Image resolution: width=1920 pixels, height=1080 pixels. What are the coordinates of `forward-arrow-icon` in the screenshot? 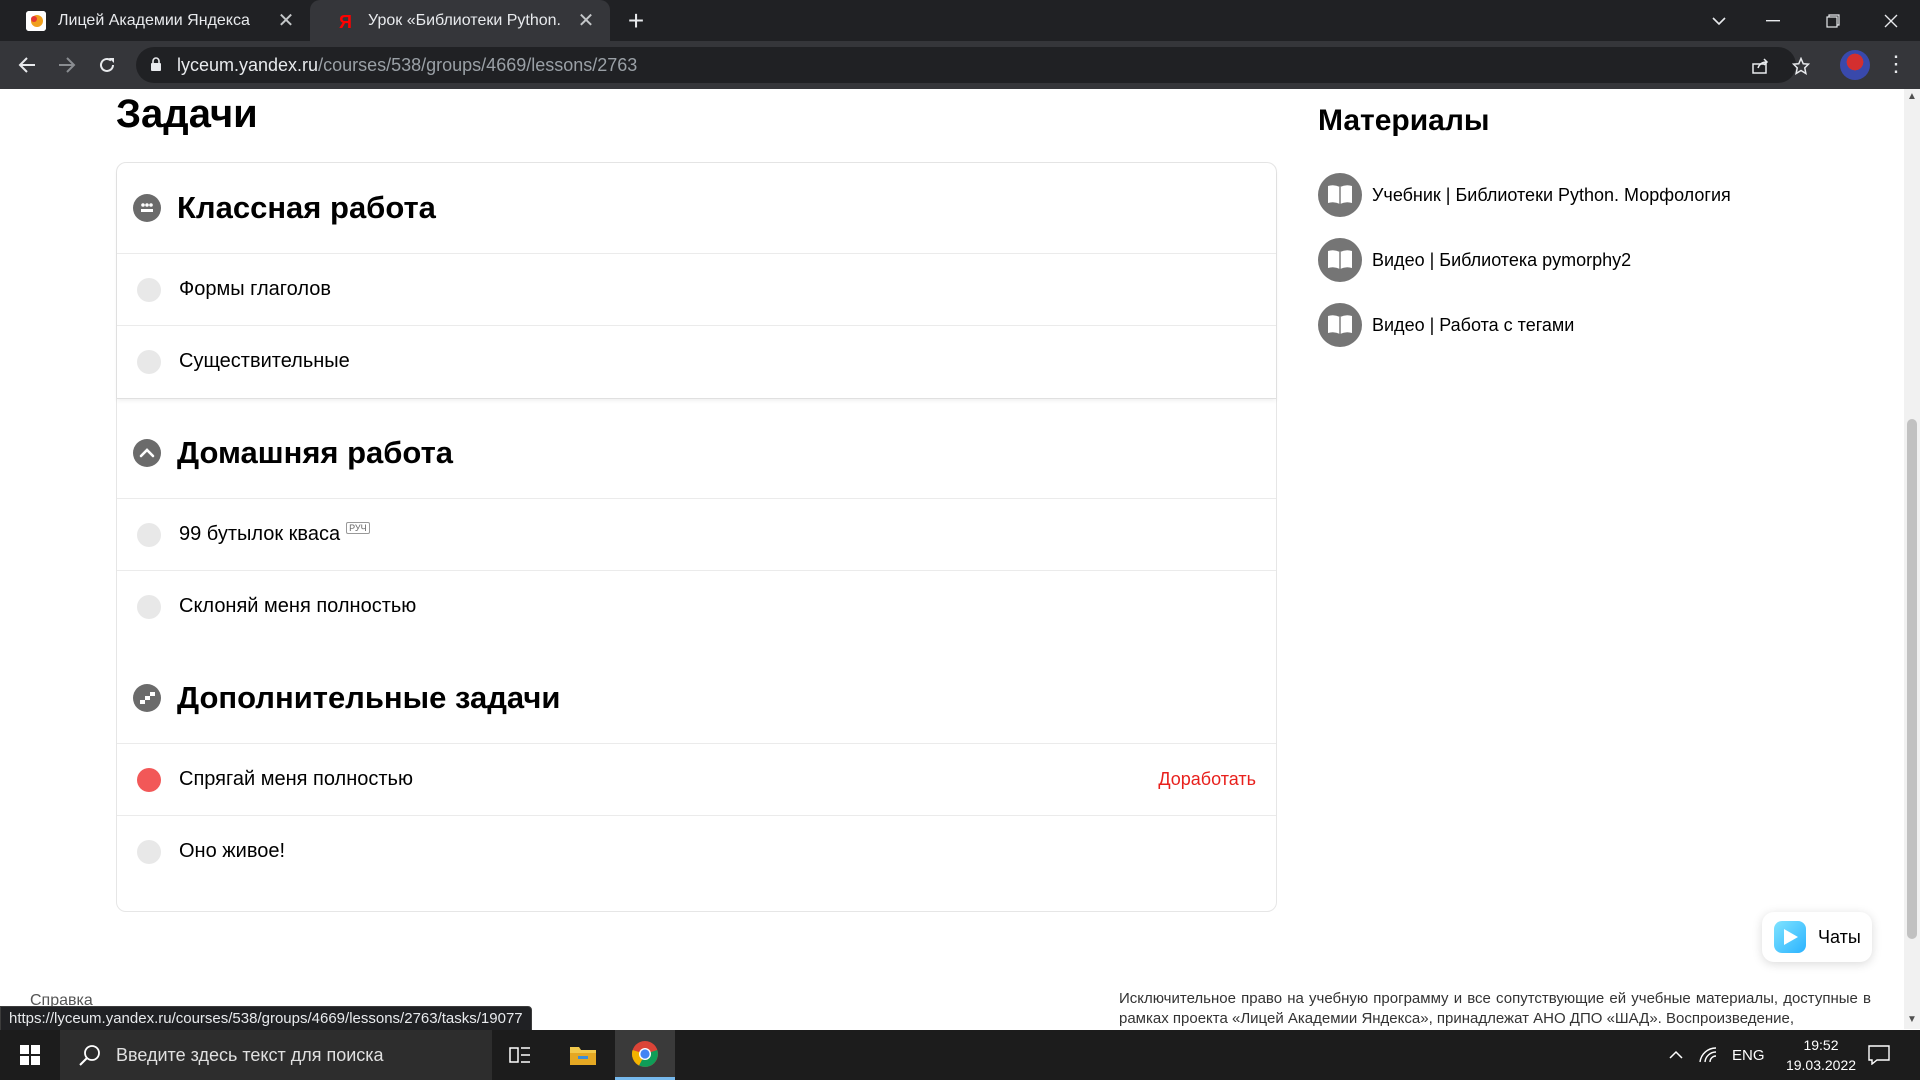 It's located at (67, 65).